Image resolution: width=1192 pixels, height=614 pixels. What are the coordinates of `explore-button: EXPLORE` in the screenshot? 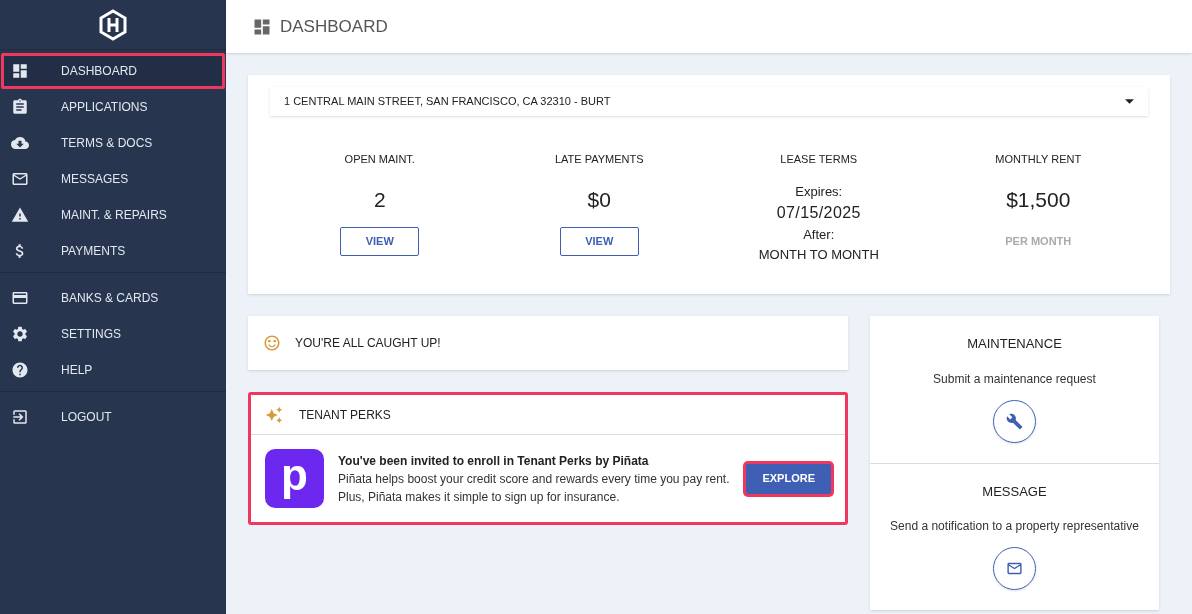 It's located at (788, 478).